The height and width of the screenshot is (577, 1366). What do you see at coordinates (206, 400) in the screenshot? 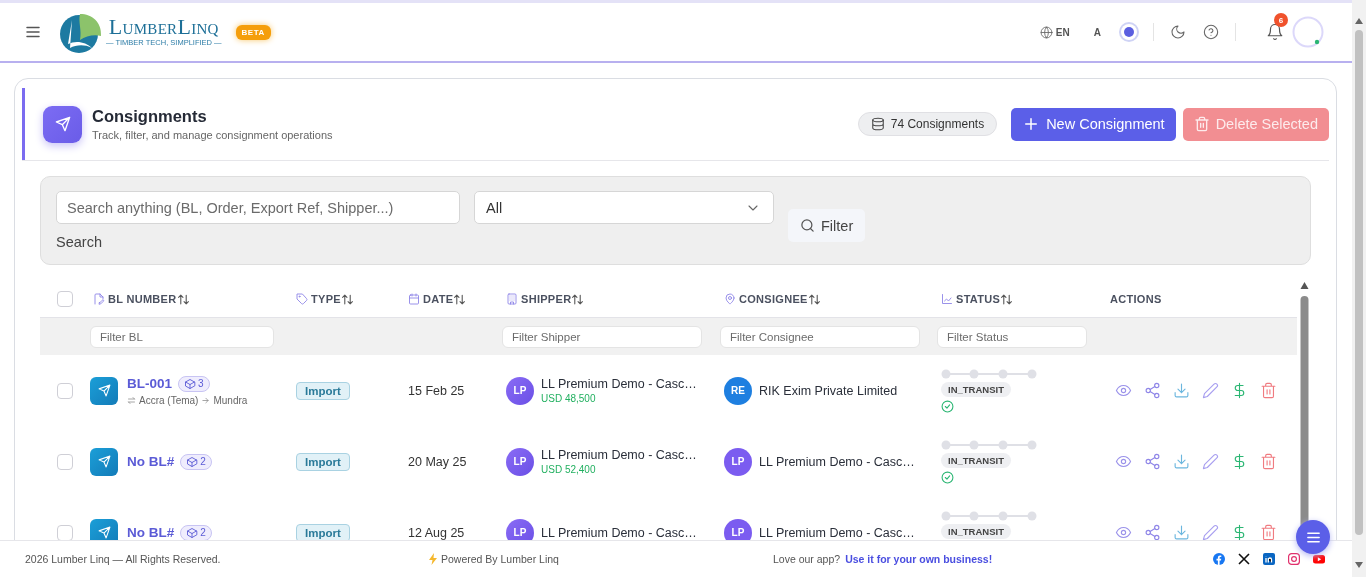
I see `arrow-right-icon` at bounding box center [206, 400].